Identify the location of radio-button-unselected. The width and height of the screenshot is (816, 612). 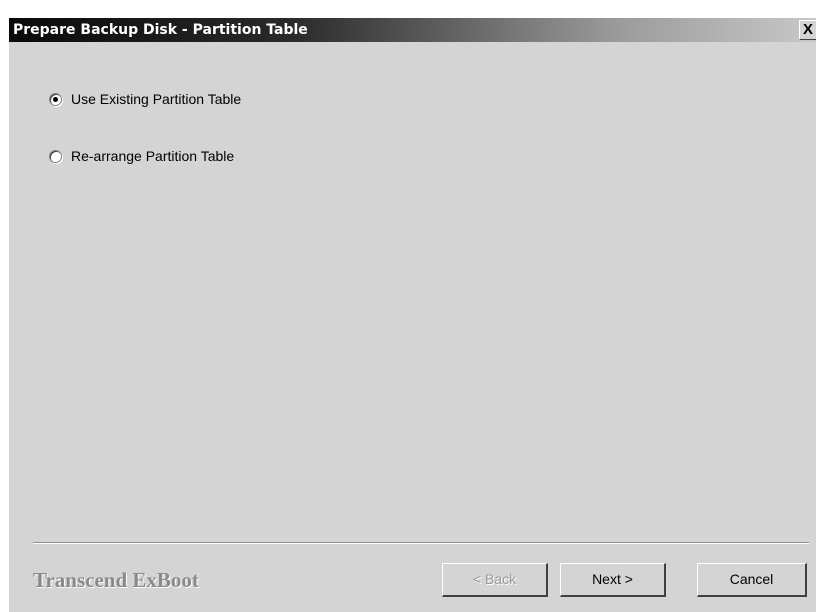
(55, 156).